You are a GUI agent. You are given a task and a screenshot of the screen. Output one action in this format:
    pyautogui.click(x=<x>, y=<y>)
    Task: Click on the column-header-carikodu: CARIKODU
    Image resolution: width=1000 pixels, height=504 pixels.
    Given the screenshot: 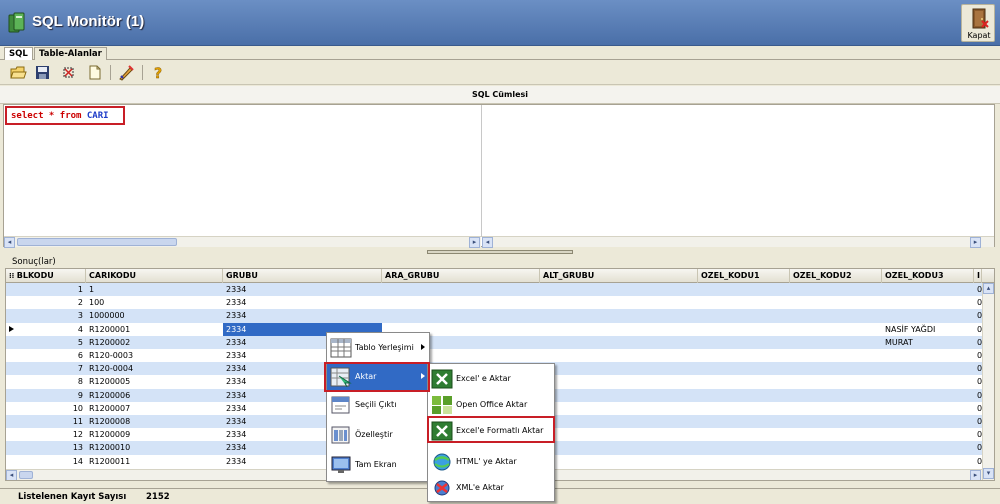 What is the action you would take?
    pyautogui.click(x=154, y=276)
    